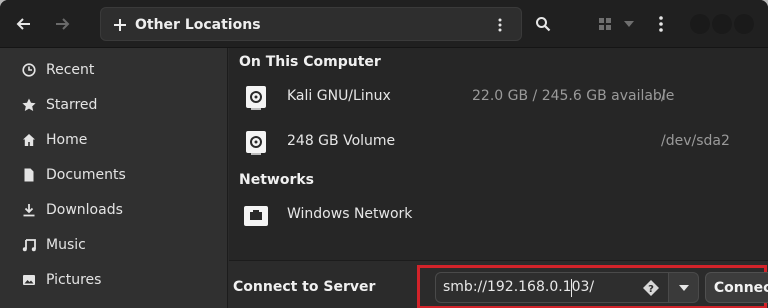 The image size is (768, 308). Describe the element at coordinates (310, 62) in the screenshot. I see `section-heading-on-this-computer: On This Computer` at that location.